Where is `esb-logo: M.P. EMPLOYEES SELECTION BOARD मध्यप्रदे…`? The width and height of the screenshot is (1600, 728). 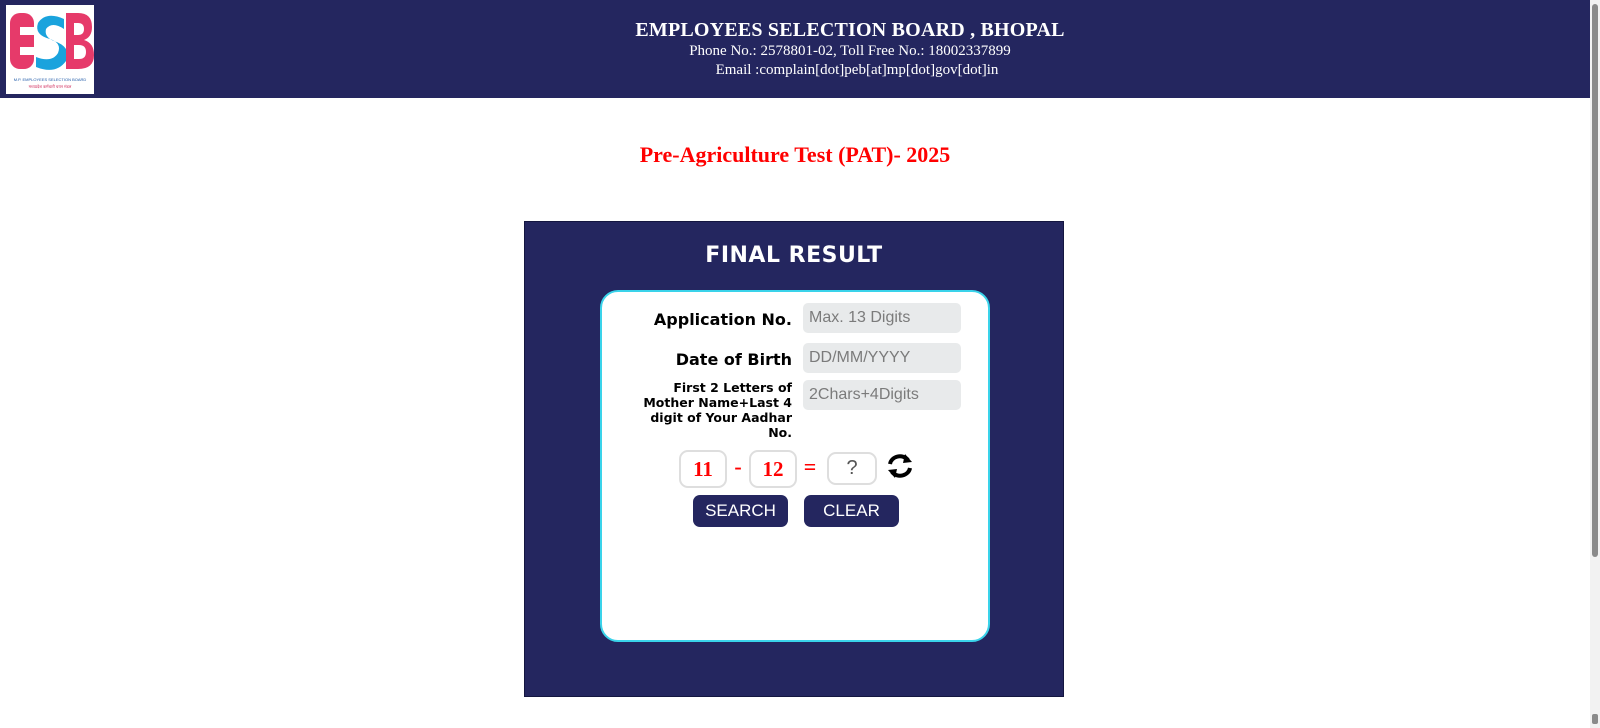 esb-logo: M.P. EMPLOYEES SELECTION BOARD मध्यप्रदे… is located at coordinates (50, 49).